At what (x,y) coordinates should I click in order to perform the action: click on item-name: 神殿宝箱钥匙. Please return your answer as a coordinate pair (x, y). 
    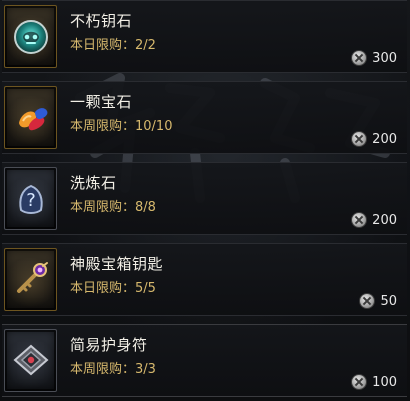
    Looking at the image, I should click on (117, 264).